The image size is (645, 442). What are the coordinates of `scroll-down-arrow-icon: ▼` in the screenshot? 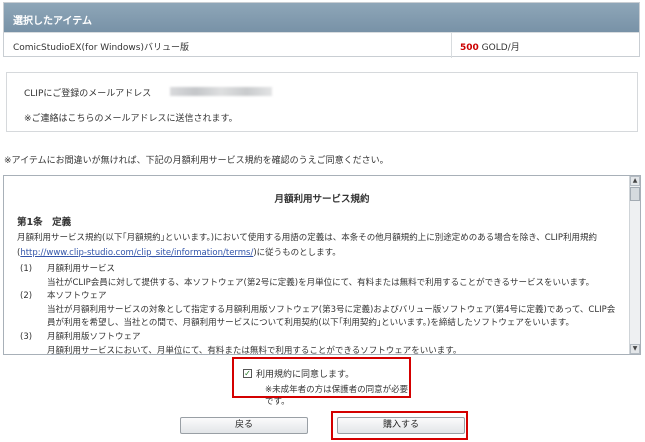 It's located at (635, 349).